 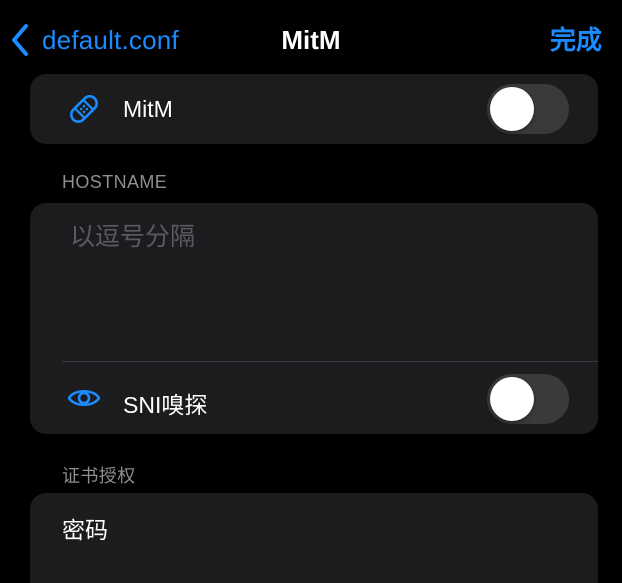 I want to click on bandage-icon, so click(x=84, y=109).